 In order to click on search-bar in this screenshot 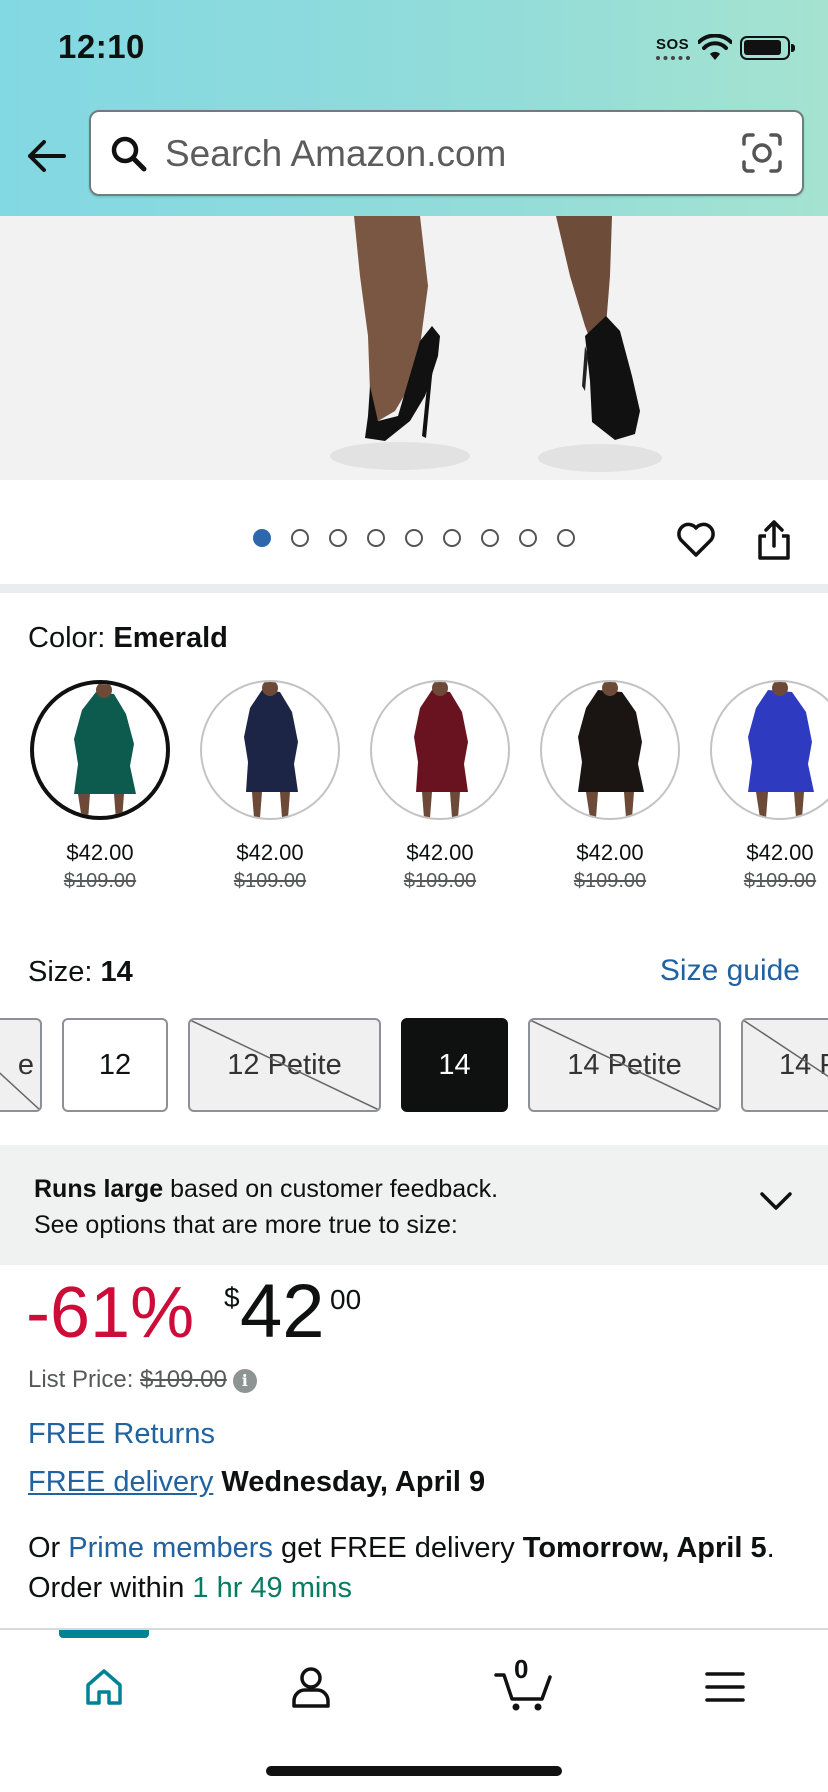, I will do `click(446, 153)`.